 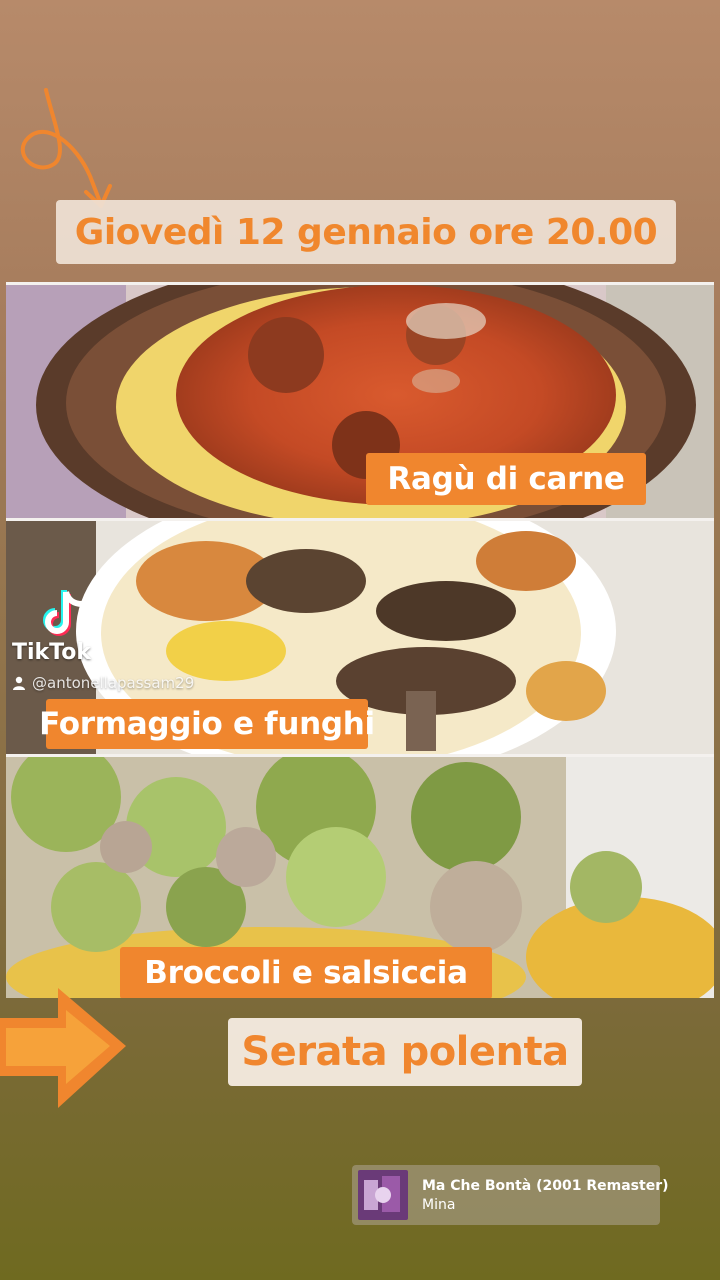 What do you see at coordinates (545, 1185) in the screenshot?
I see `music-song-title: Ma Che Bontà (2001 Remaster)` at bounding box center [545, 1185].